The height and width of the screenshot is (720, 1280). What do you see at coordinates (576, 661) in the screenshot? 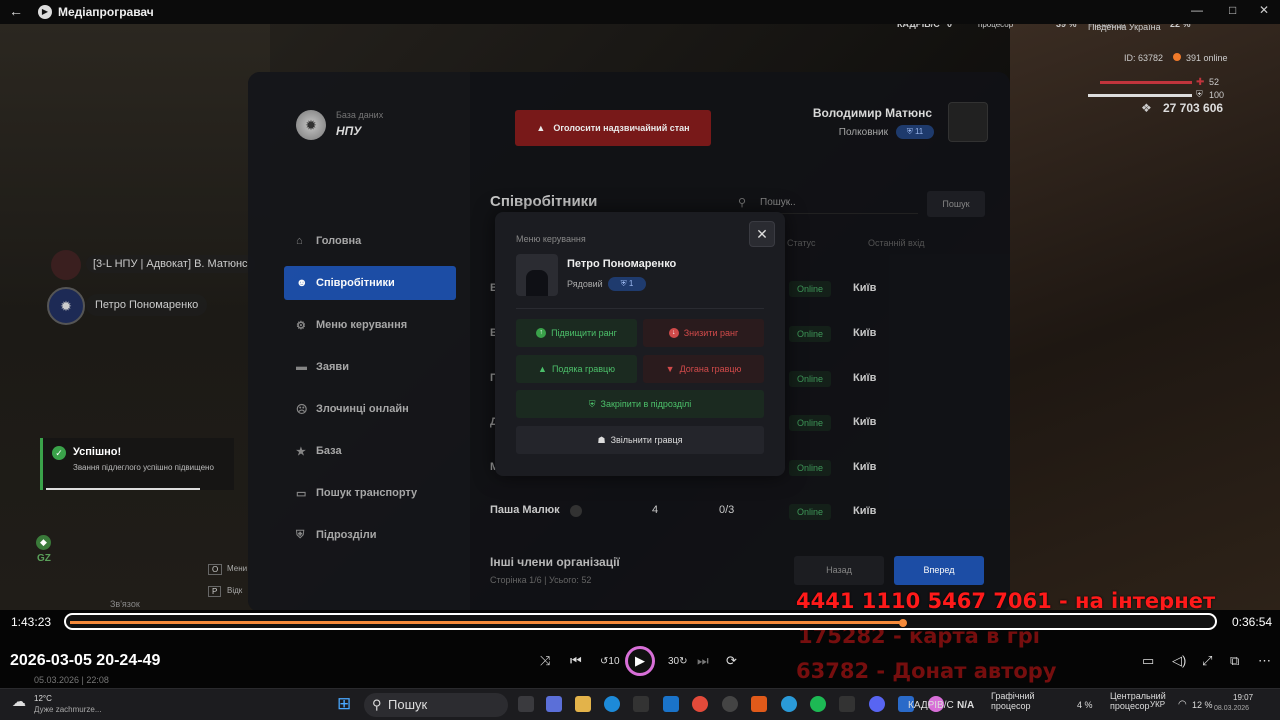
I see `previous-icon: ⏮` at bounding box center [576, 661].